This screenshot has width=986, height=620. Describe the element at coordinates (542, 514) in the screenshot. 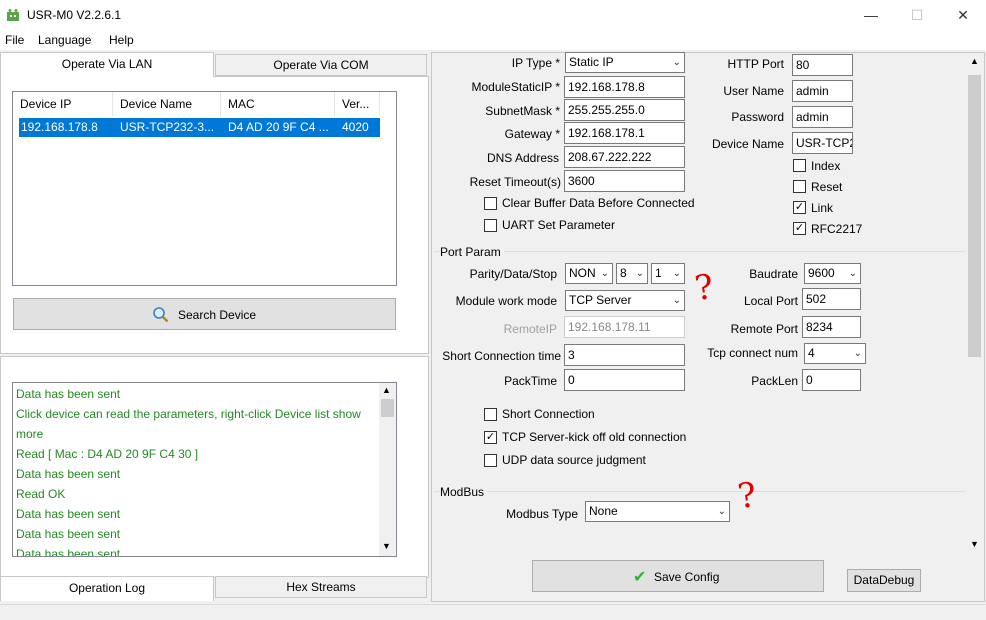

I see `modbus-type-label: Modbus Type` at that location.